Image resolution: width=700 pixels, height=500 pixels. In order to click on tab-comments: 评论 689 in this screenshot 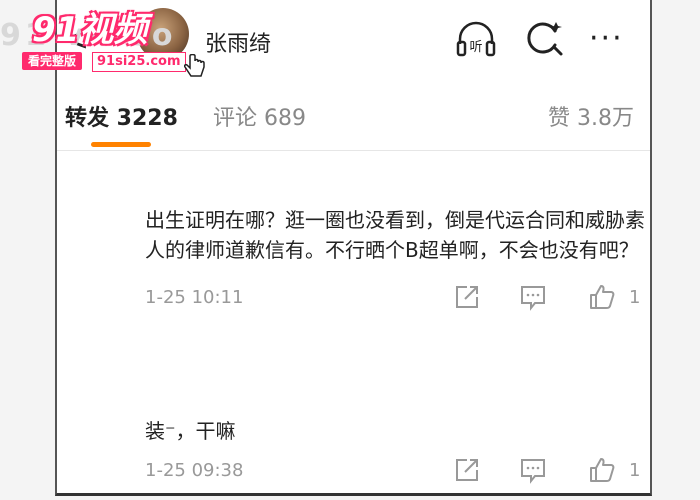, I will do `click(259, 116)`.